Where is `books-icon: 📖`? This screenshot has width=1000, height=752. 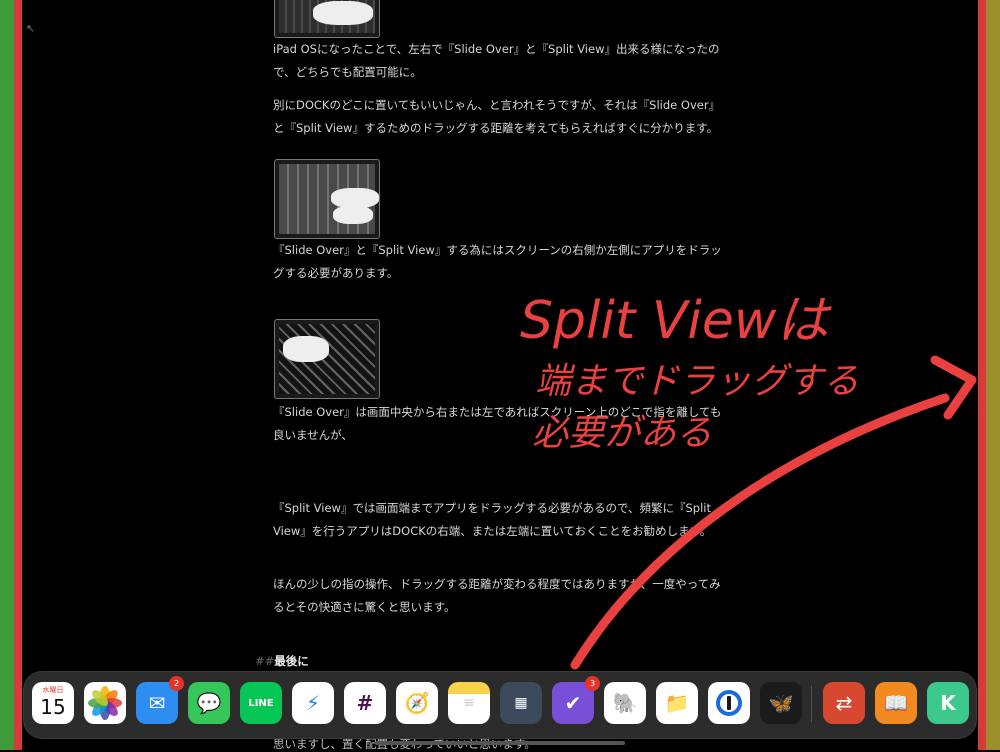 books-icon: 📖 is located at coordinates (896, 703).